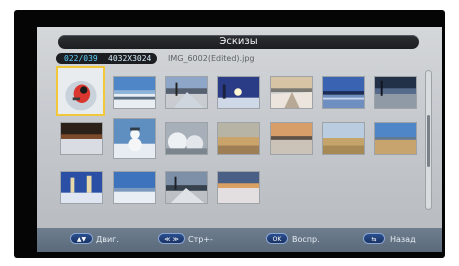  Describe the element at coordinates (306, 239) in the screenshot. I see `ok-hint: Воспр.` at that location.